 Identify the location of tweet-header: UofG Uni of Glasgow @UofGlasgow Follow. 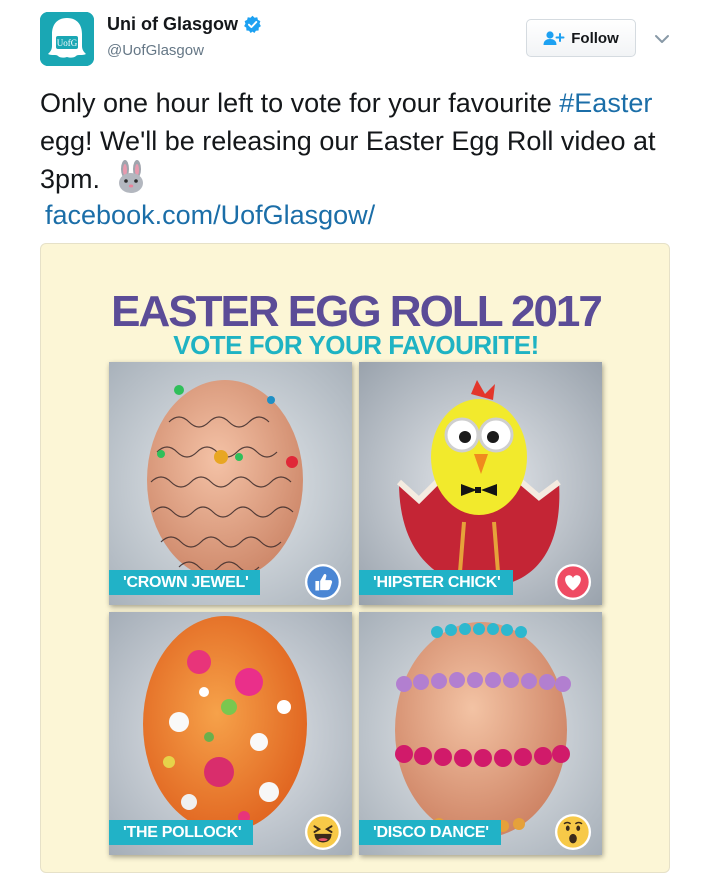
(360, 42).